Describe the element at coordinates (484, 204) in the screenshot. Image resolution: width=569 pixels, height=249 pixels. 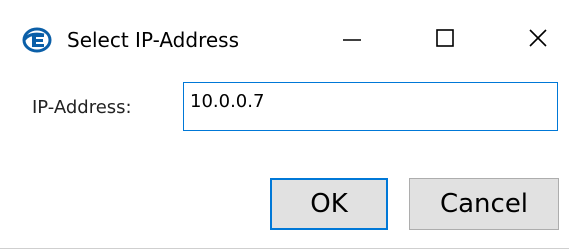
I see `cancel-button: Cancel` at that location.